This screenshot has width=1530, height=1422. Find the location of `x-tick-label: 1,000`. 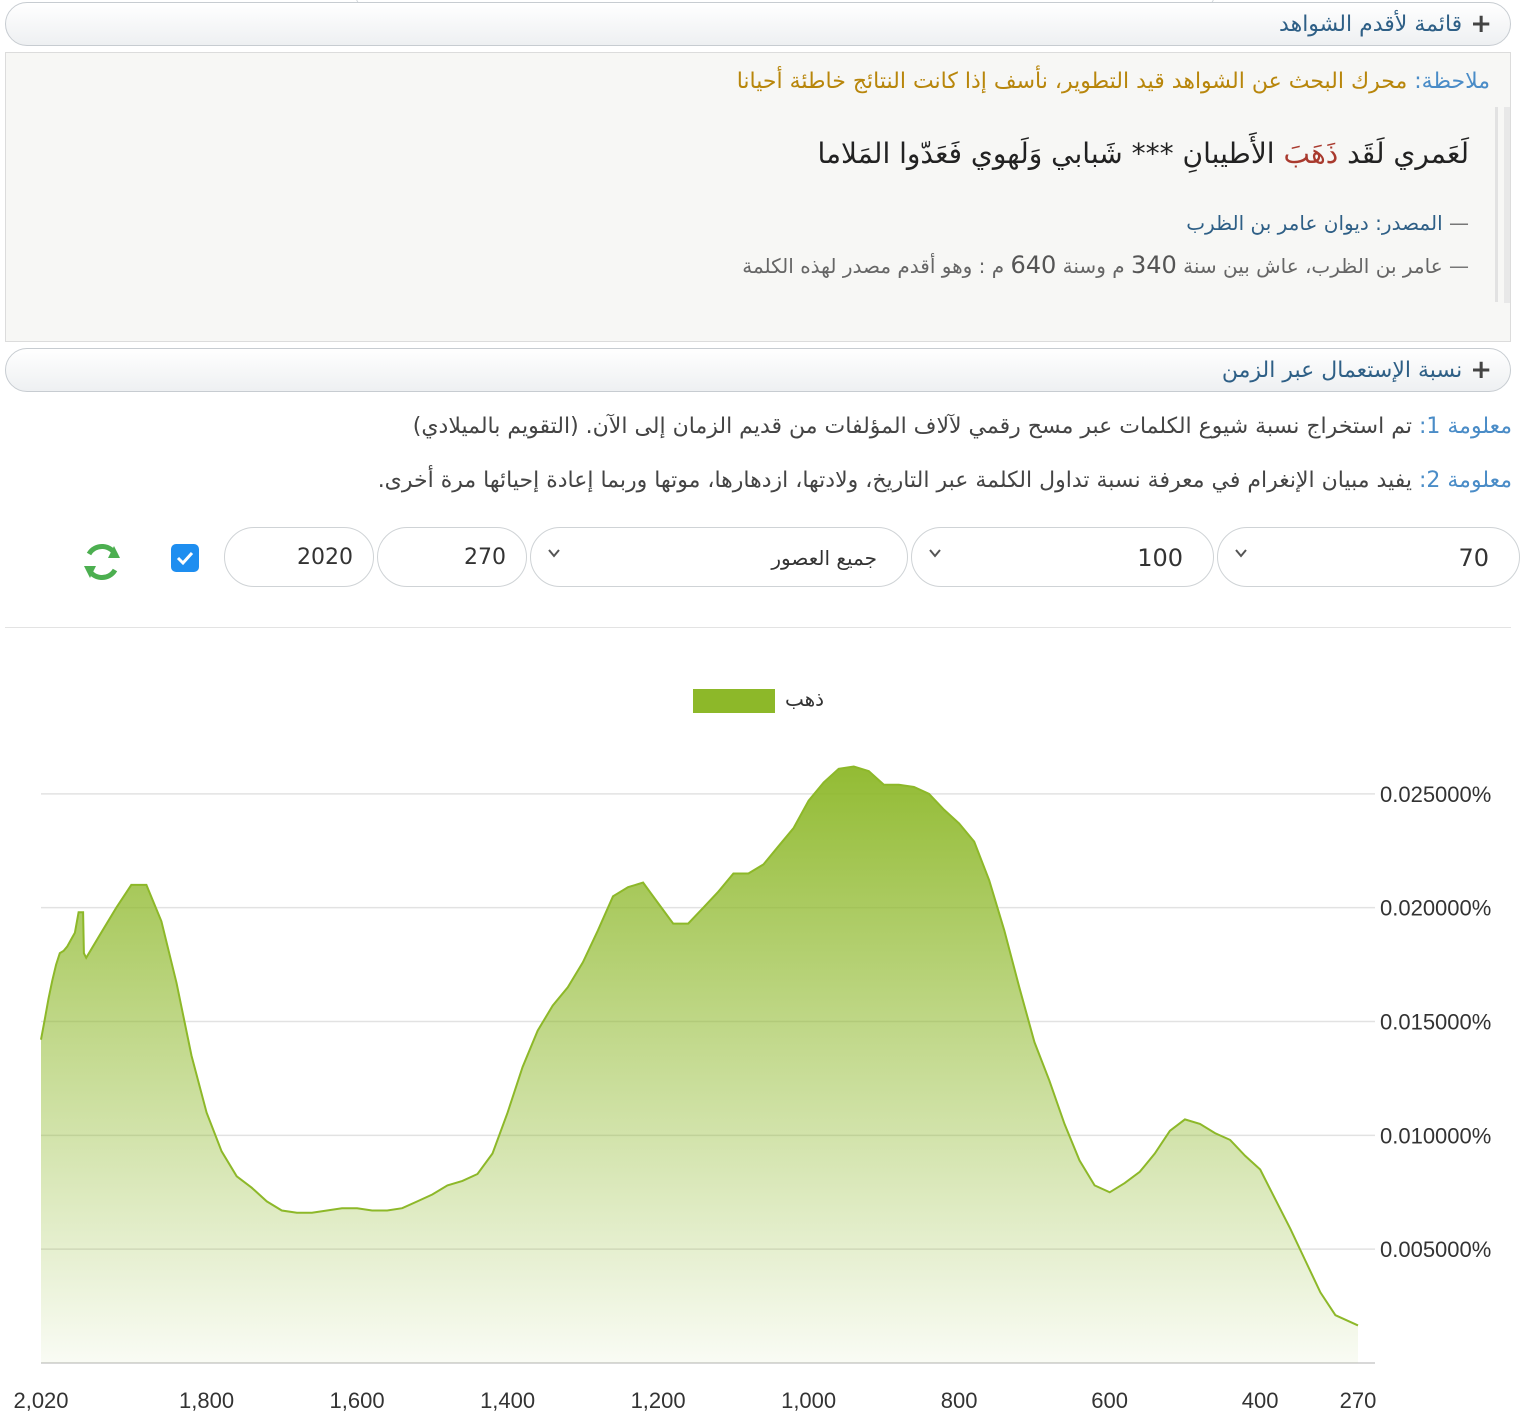

x-tick-label: 1,000 is located at coordinates (808, 1400).